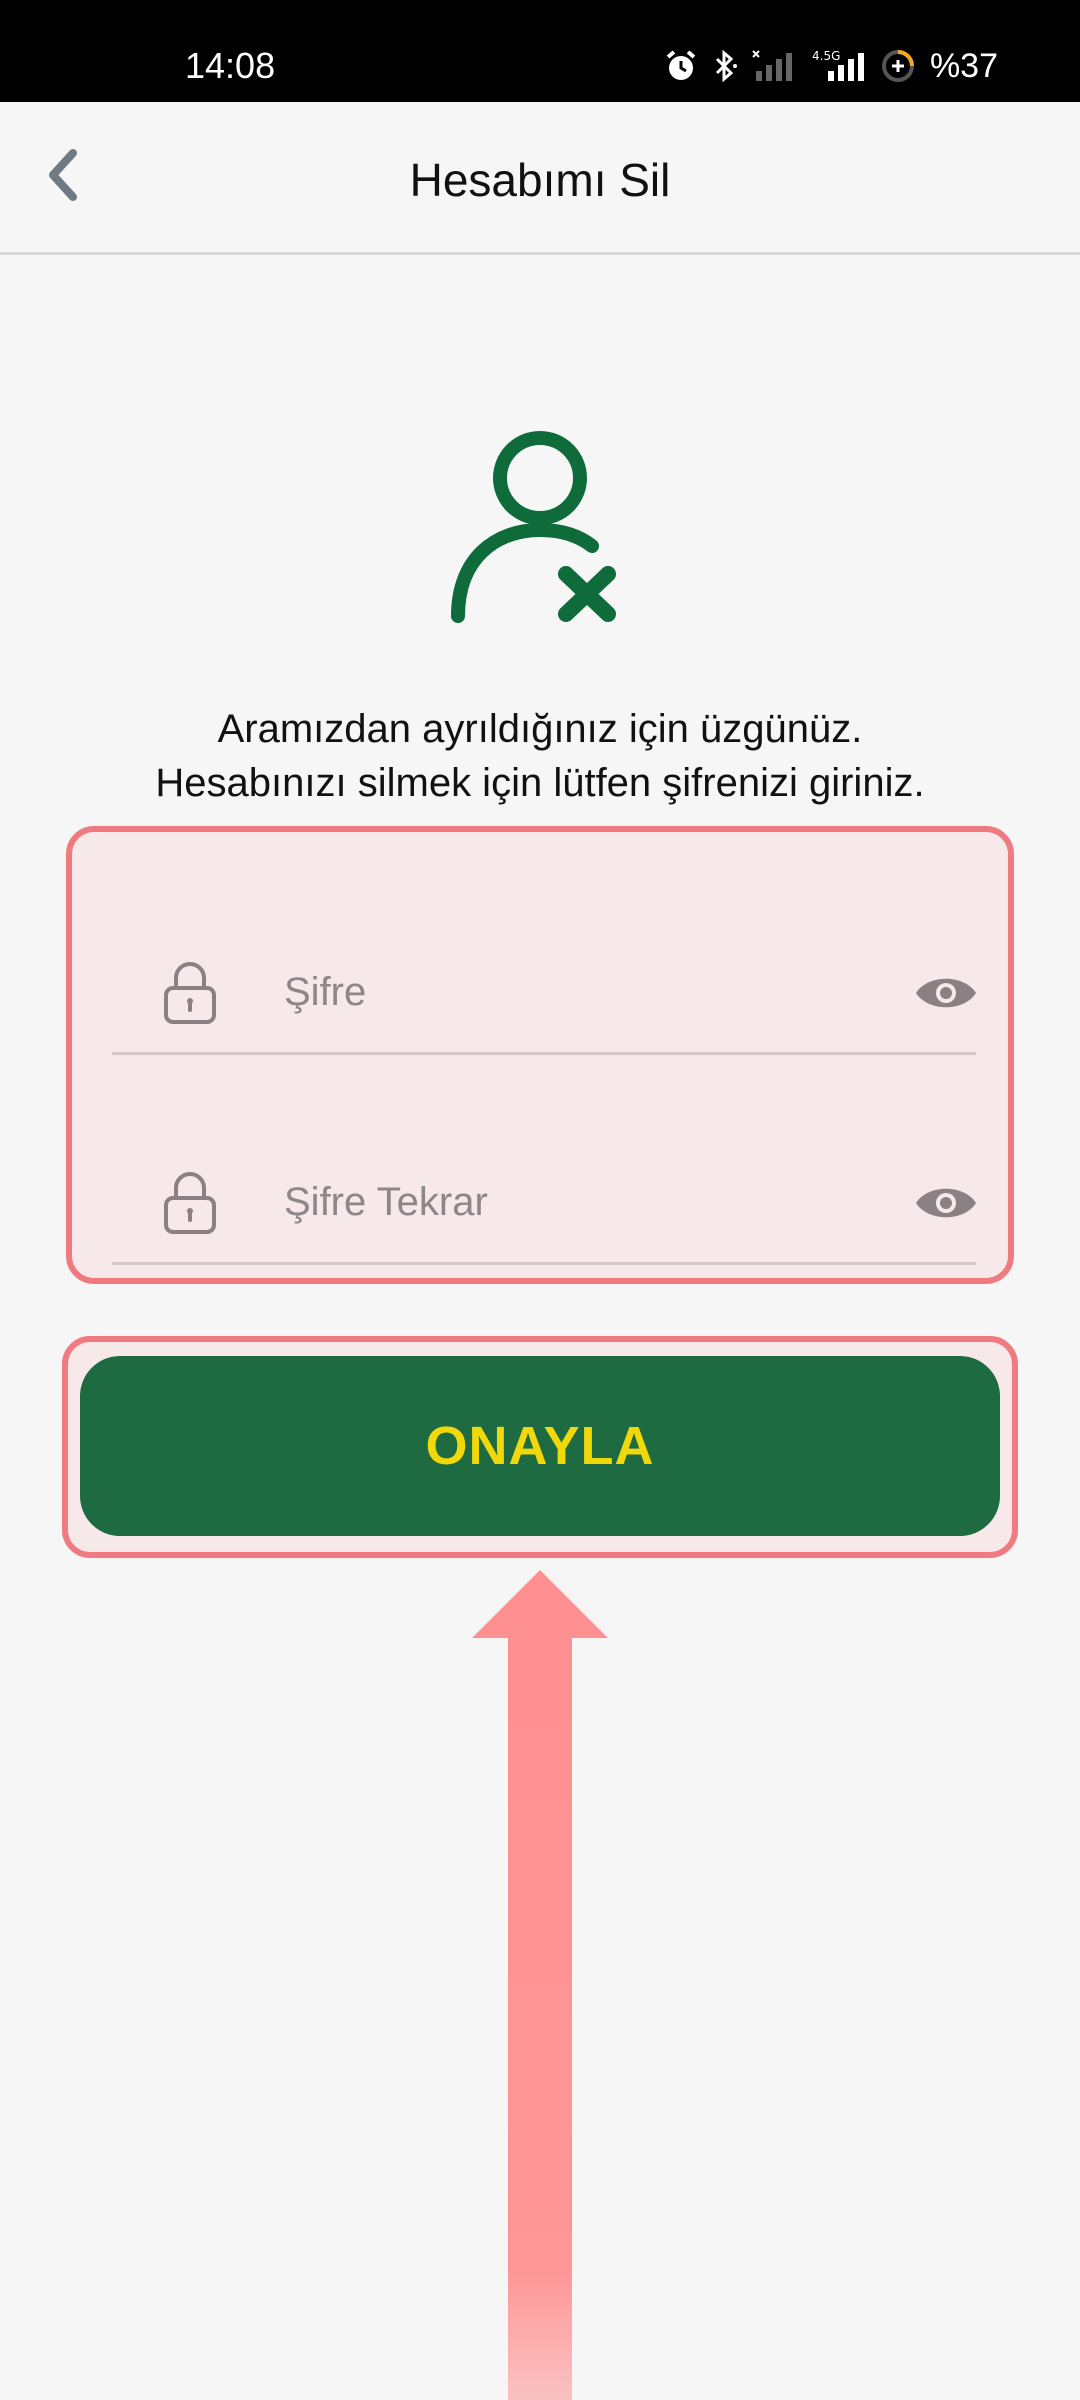 This screenshot has width=1080, height=2400. Describe the element at coordinates (772, 65) in the screenshot. I see `signal-icon` at that location.